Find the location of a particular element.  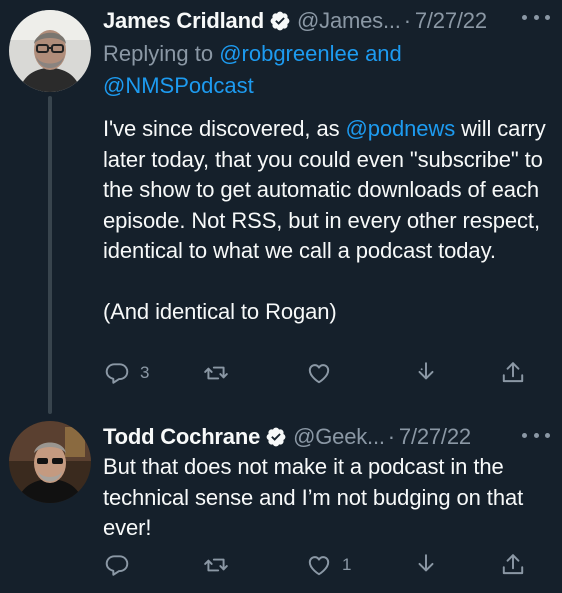

tweet-header: James Cridland @James... · 7/27/22 is located at coordinates (327, 21).